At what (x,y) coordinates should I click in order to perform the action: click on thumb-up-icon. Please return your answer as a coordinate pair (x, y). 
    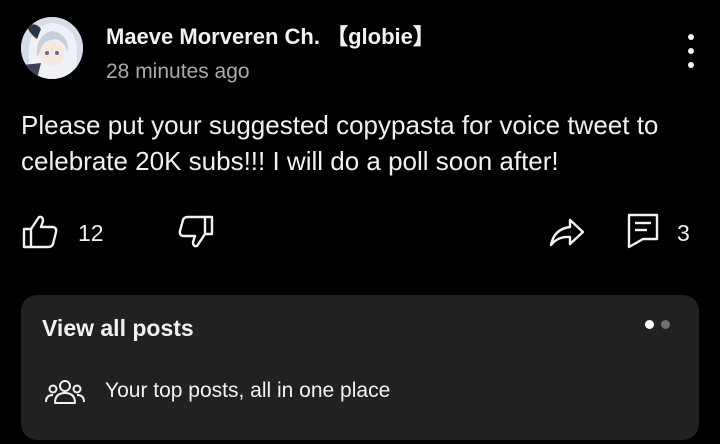
    Looking at the image, I should click on (40, 232).